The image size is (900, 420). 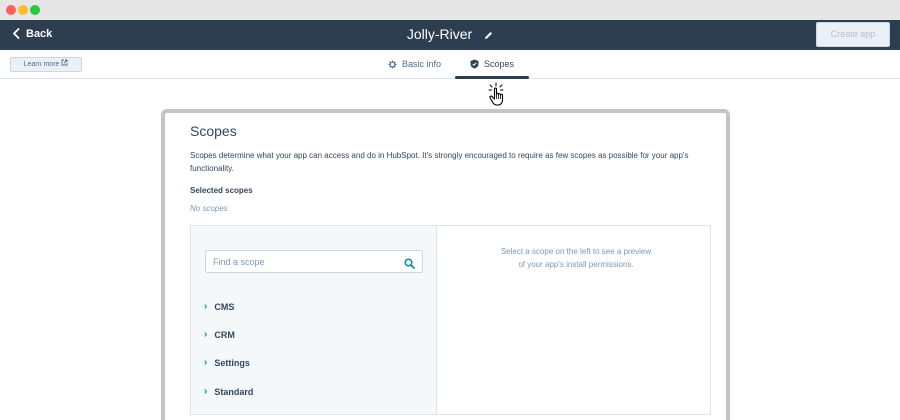 What do you see at coordinates (234, 391) in the screenshot?
I see `scope-category-label: Standard` at bounding box center [234, 391].